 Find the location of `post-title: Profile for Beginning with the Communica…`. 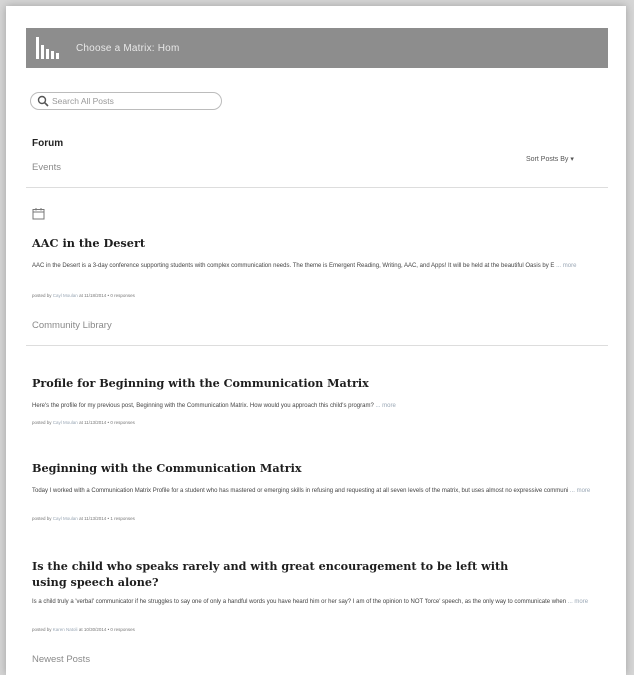

post-title: Profile for Beginning with the Communica… is located at coordinates (200, 383).